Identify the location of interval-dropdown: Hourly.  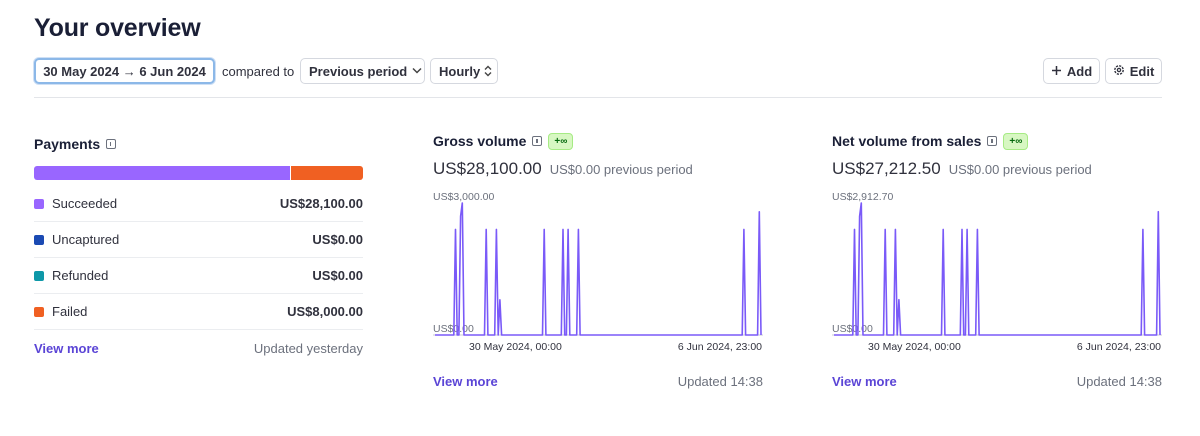
(464, 71).